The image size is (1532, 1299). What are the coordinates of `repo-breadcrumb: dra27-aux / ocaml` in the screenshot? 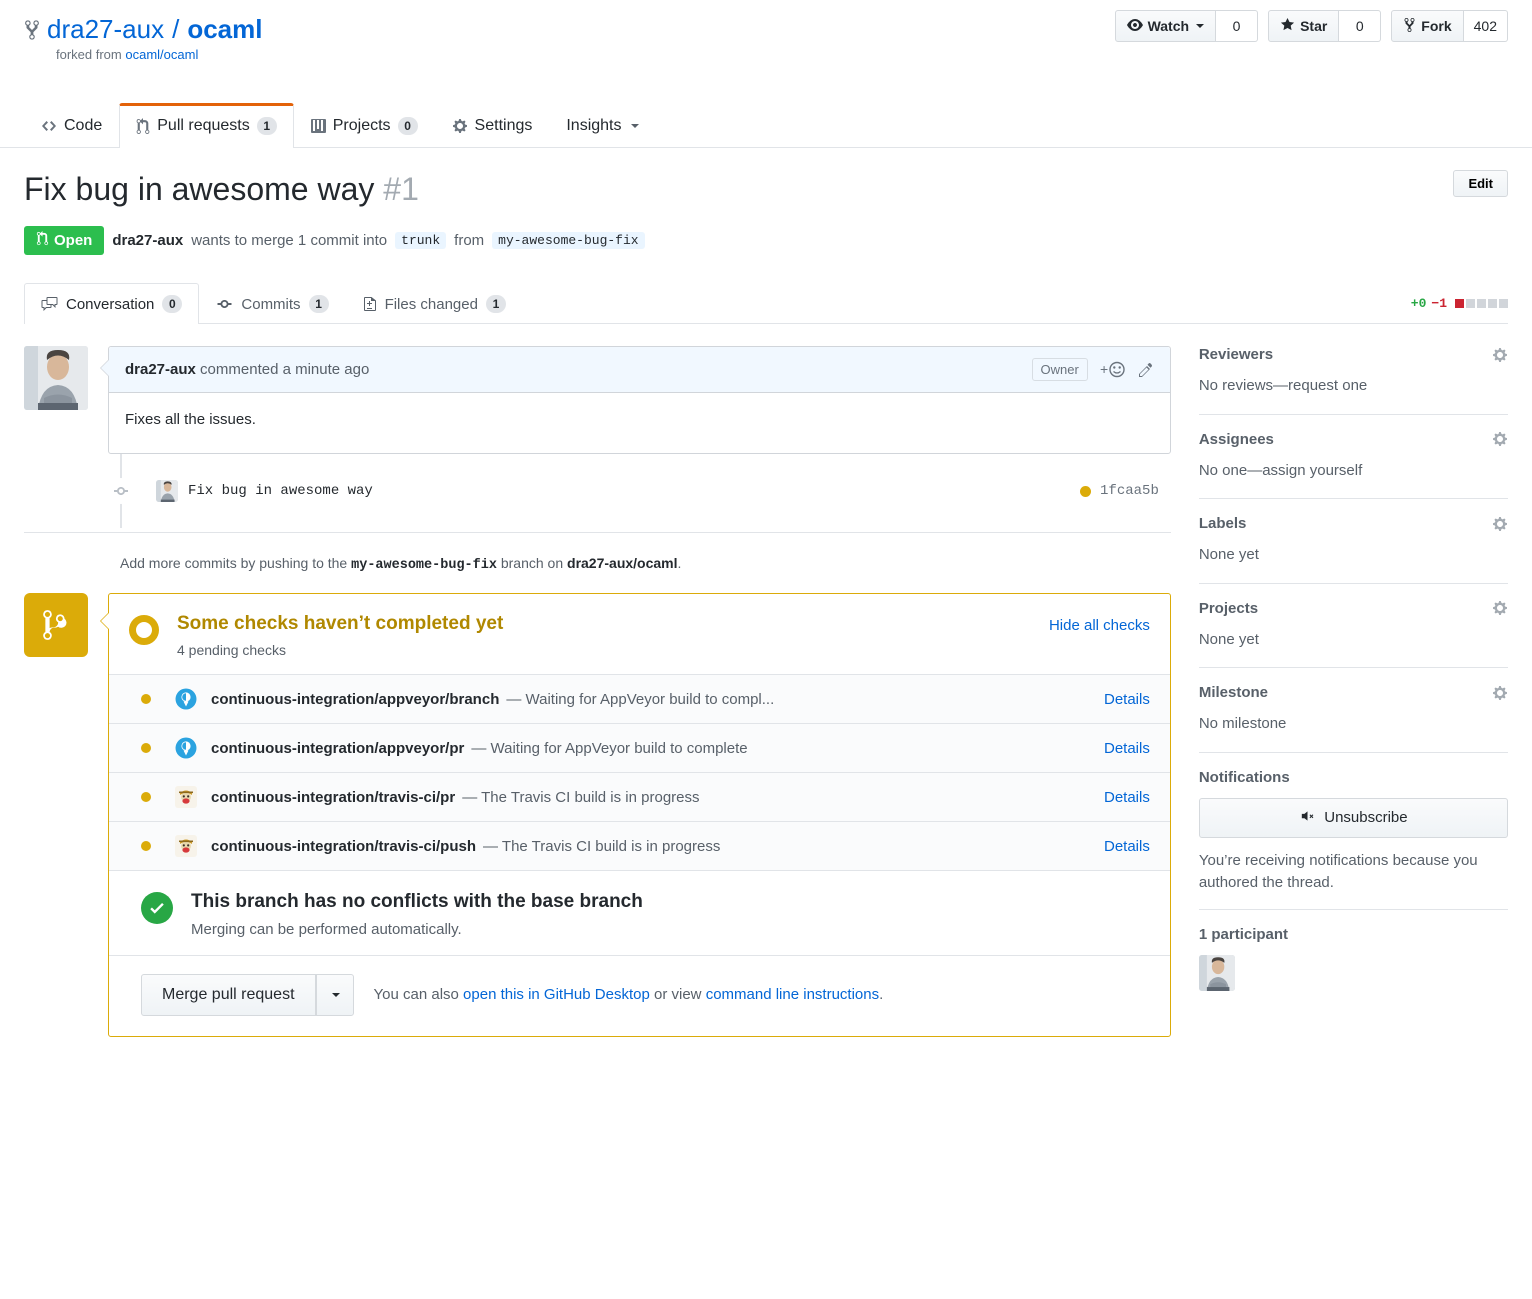 It's located at (143, 29).